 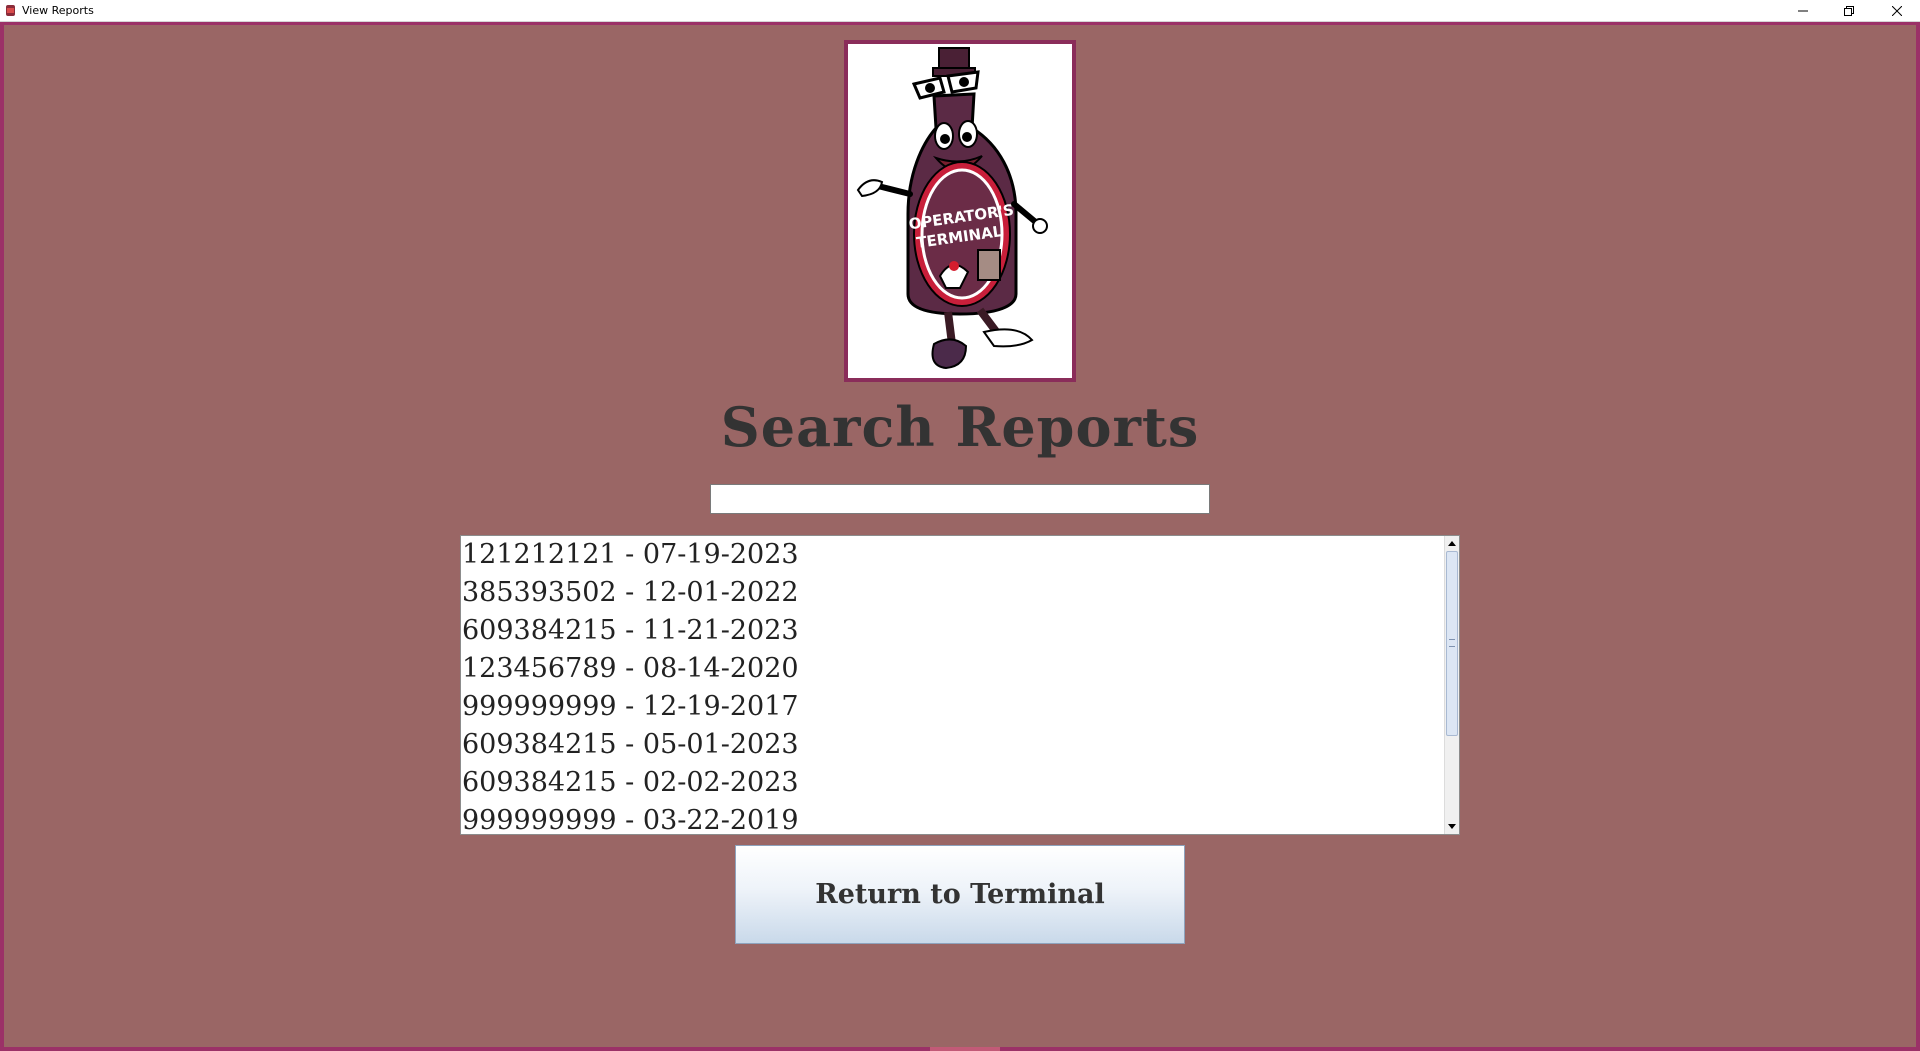 I want to click on window-title: View Reports, so click(x=58, y=10).